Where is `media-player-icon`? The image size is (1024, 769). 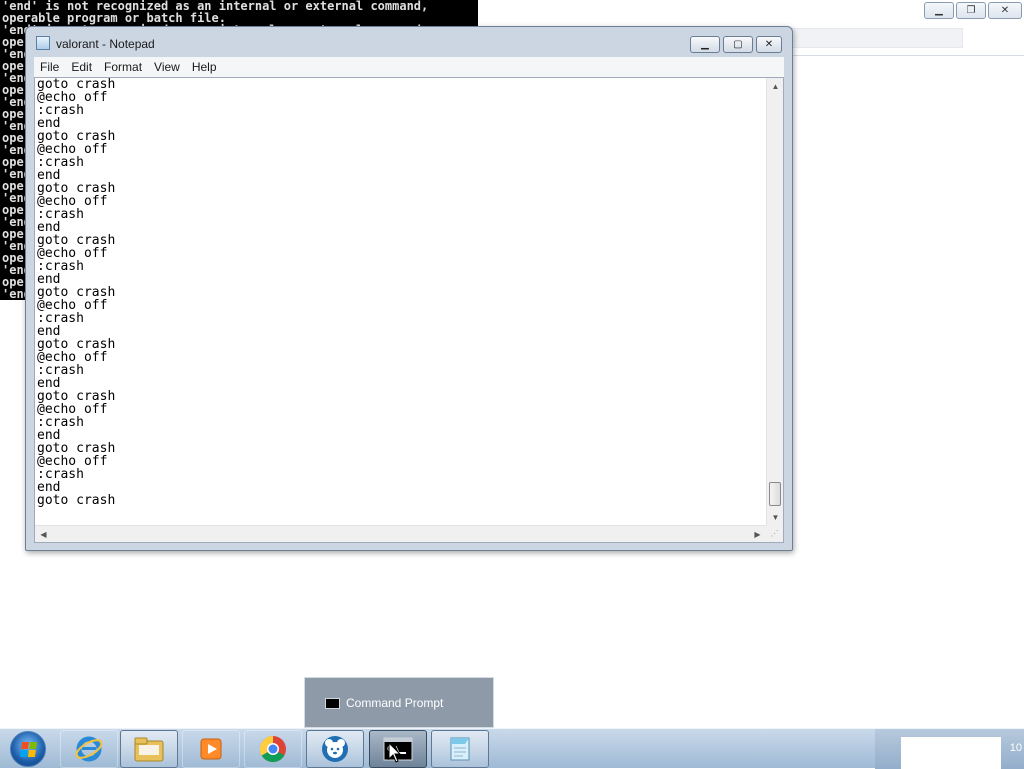 media-player-icon is located at coordinates (211, 749).